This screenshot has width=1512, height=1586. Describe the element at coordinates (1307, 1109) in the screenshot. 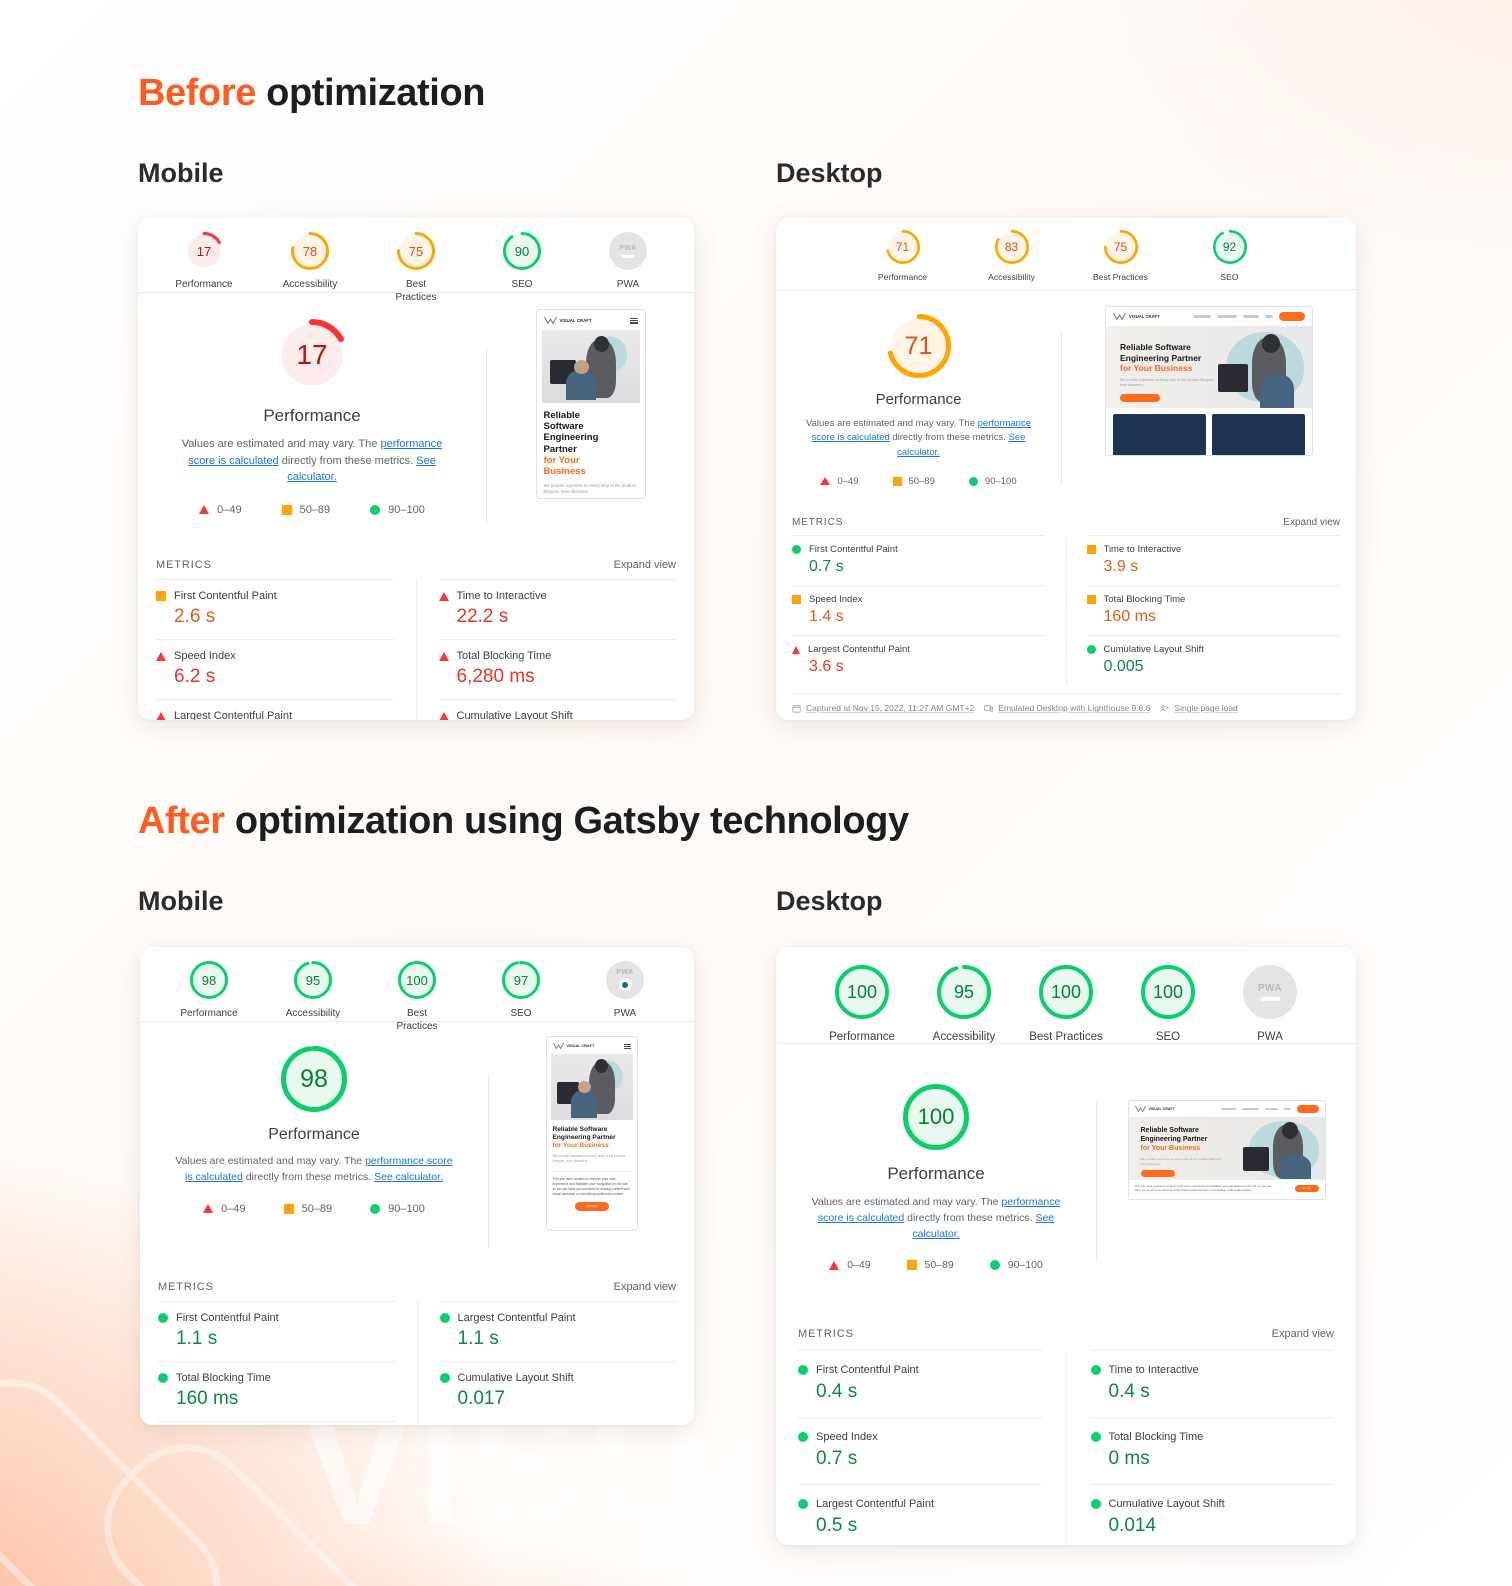

I see `thumbnail-cta-button` at that location.